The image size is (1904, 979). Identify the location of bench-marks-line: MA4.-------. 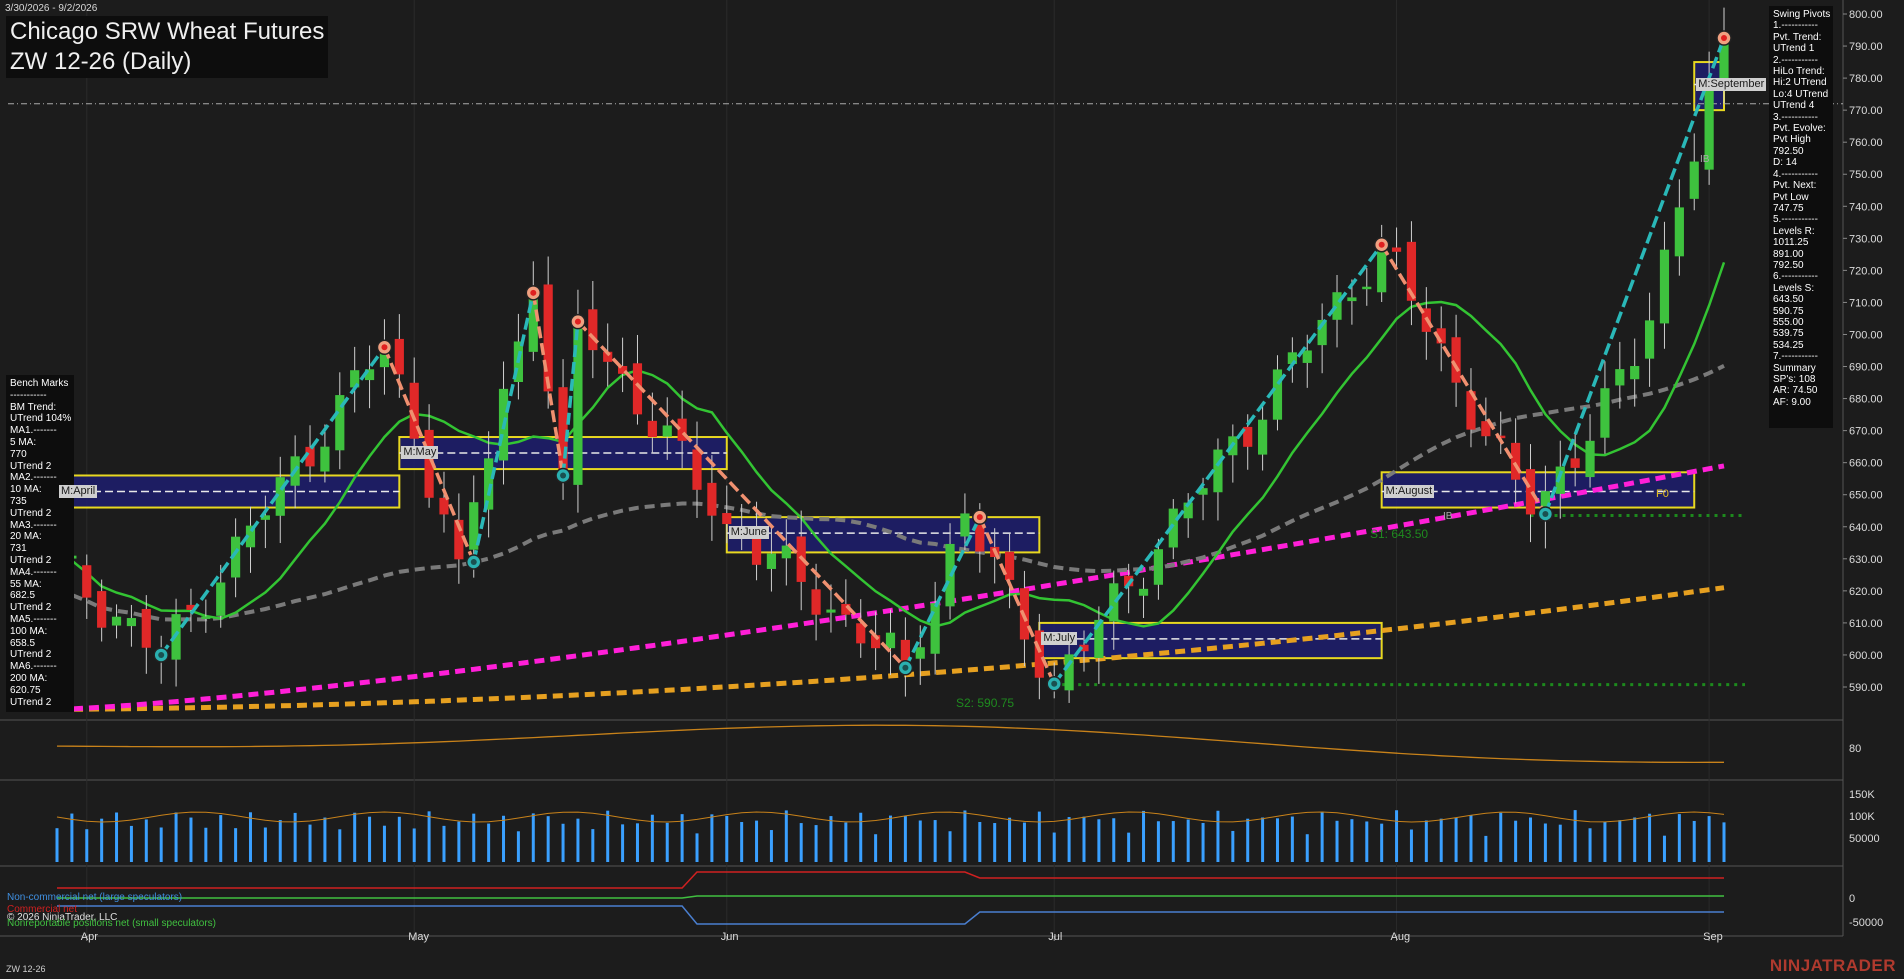
(33, 572).